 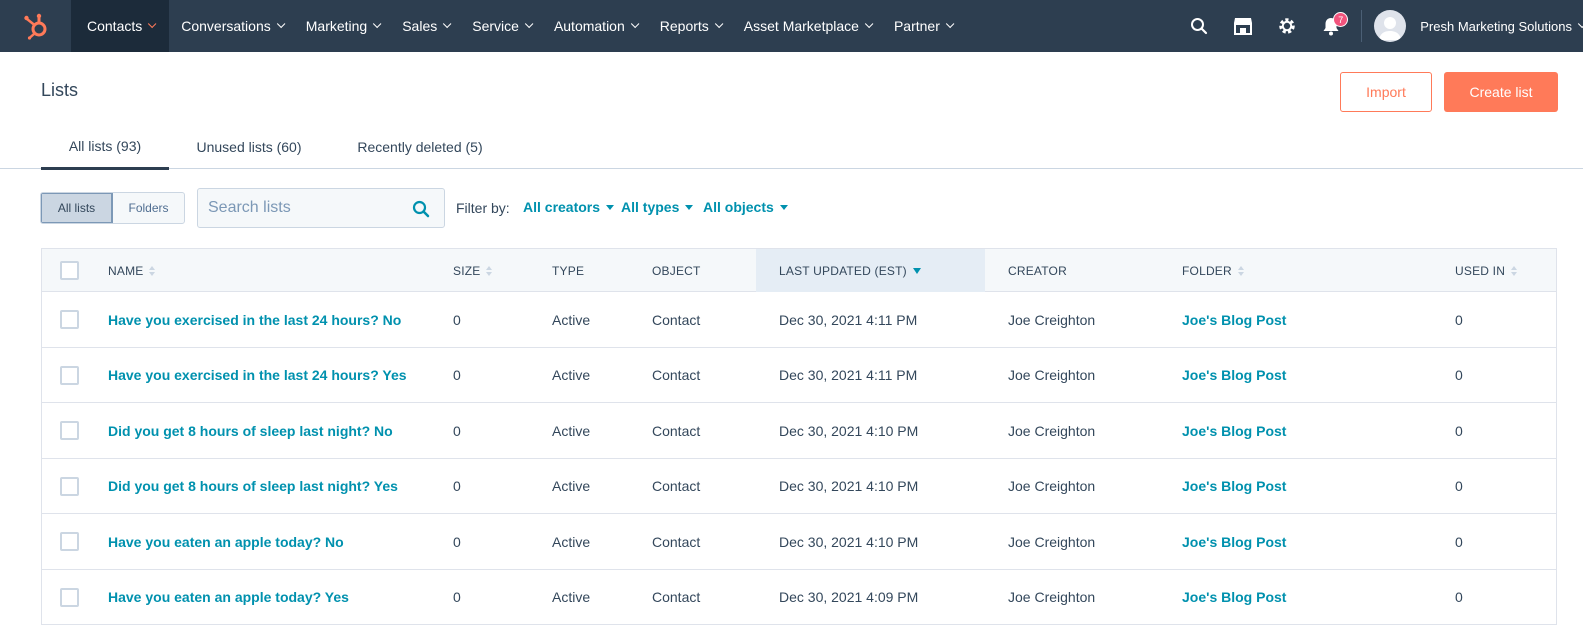 What do you see at coordinates (1213, 270) in the screenshot?
I see `column-header-folder: FOLDER` at bounding box center [1213, 270].